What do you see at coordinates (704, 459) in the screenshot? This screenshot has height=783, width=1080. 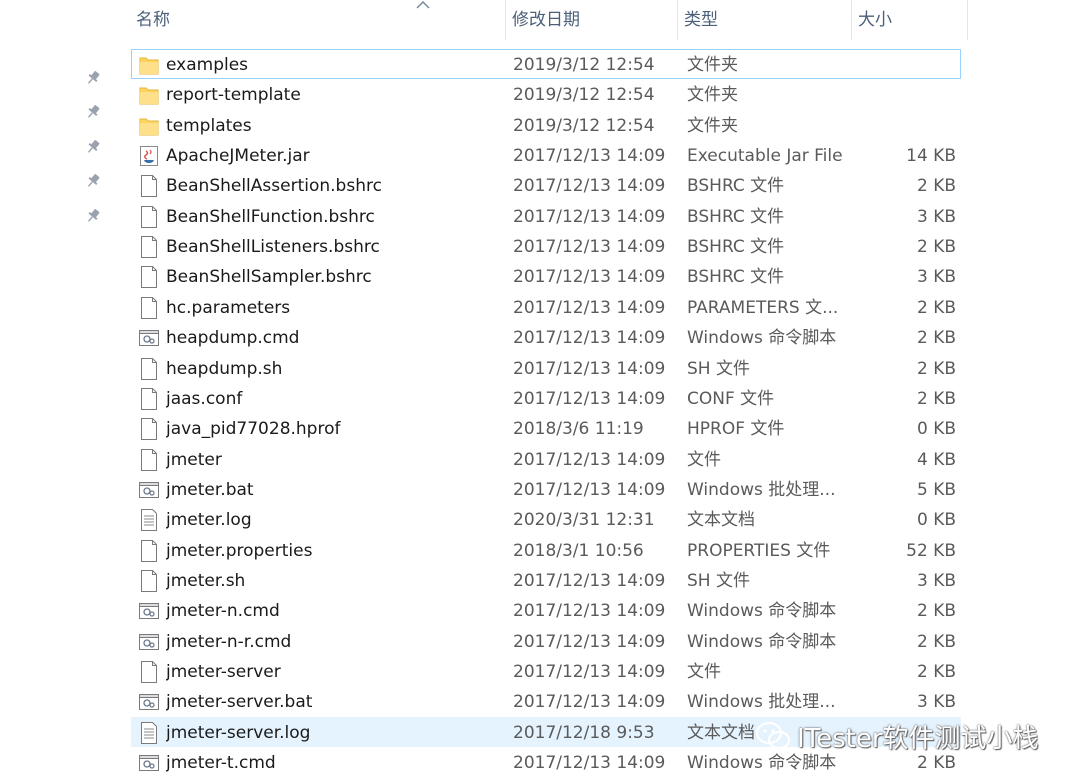 I see `file-type: 文件` at bounding box center [704, 459].